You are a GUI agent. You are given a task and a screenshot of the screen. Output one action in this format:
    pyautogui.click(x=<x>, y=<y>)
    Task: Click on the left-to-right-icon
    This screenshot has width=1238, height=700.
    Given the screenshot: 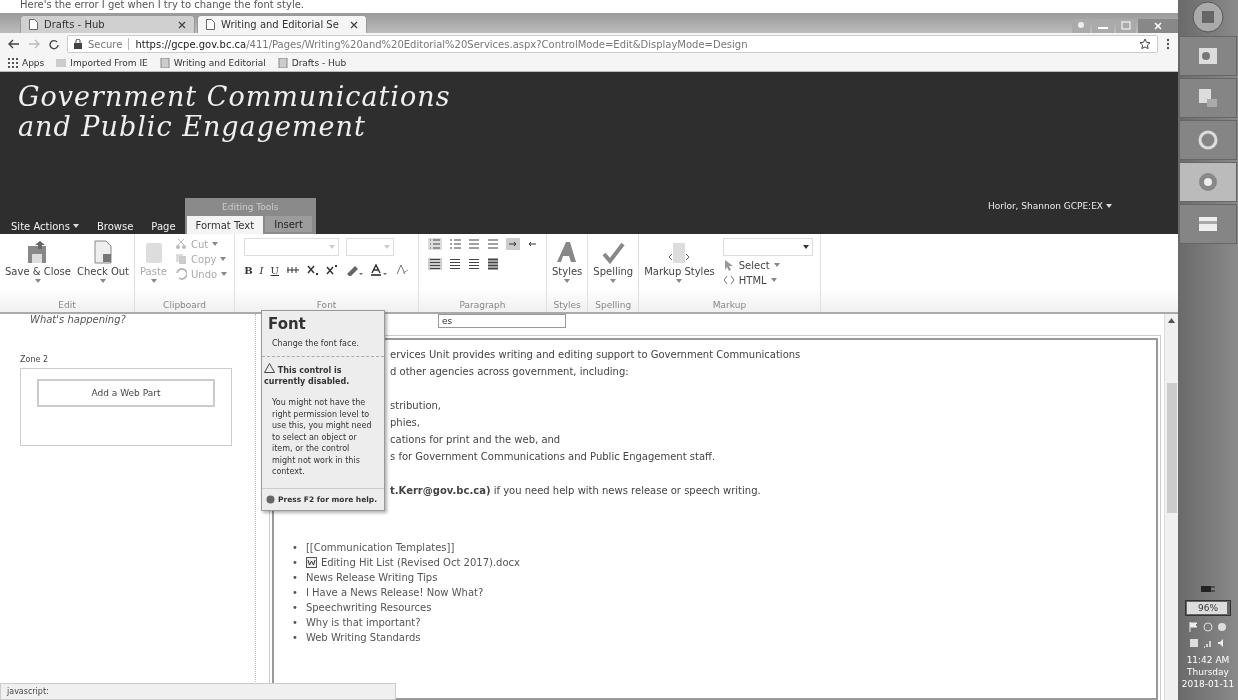 What is the action you would take?
    pyautogui.click(x=513, y=244)
    